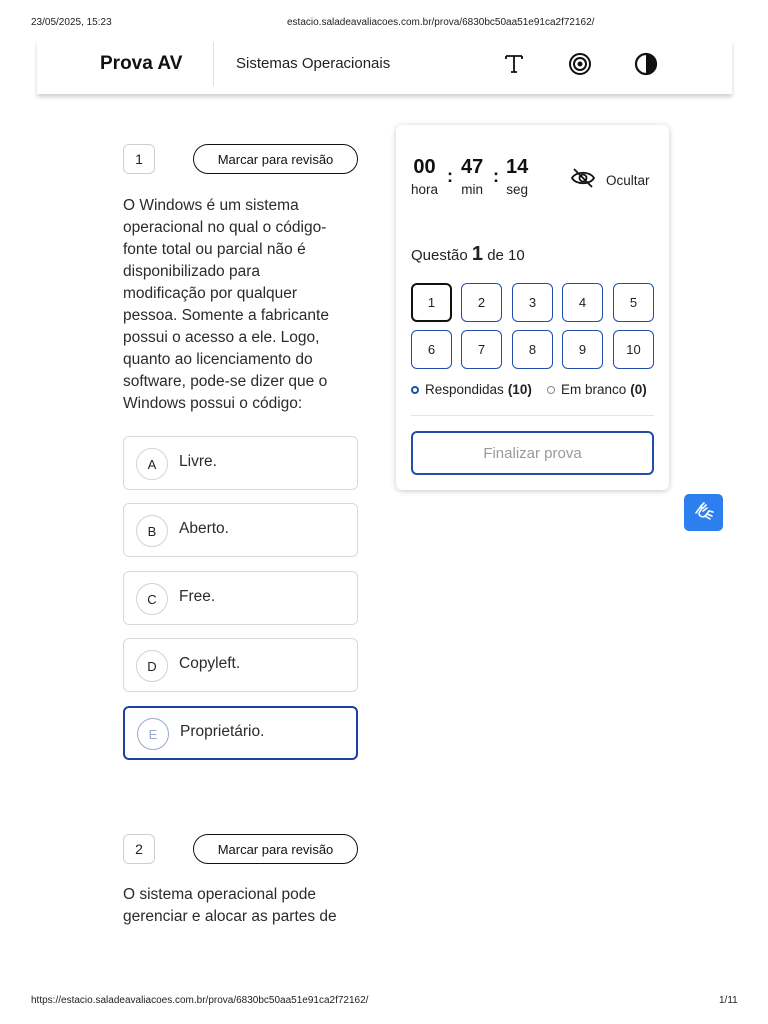 This screenshot has height=1024, width=768. Describe the element at coordinates (431, 302) in the screenshot. I see `nav-question-1: 1` at that location.